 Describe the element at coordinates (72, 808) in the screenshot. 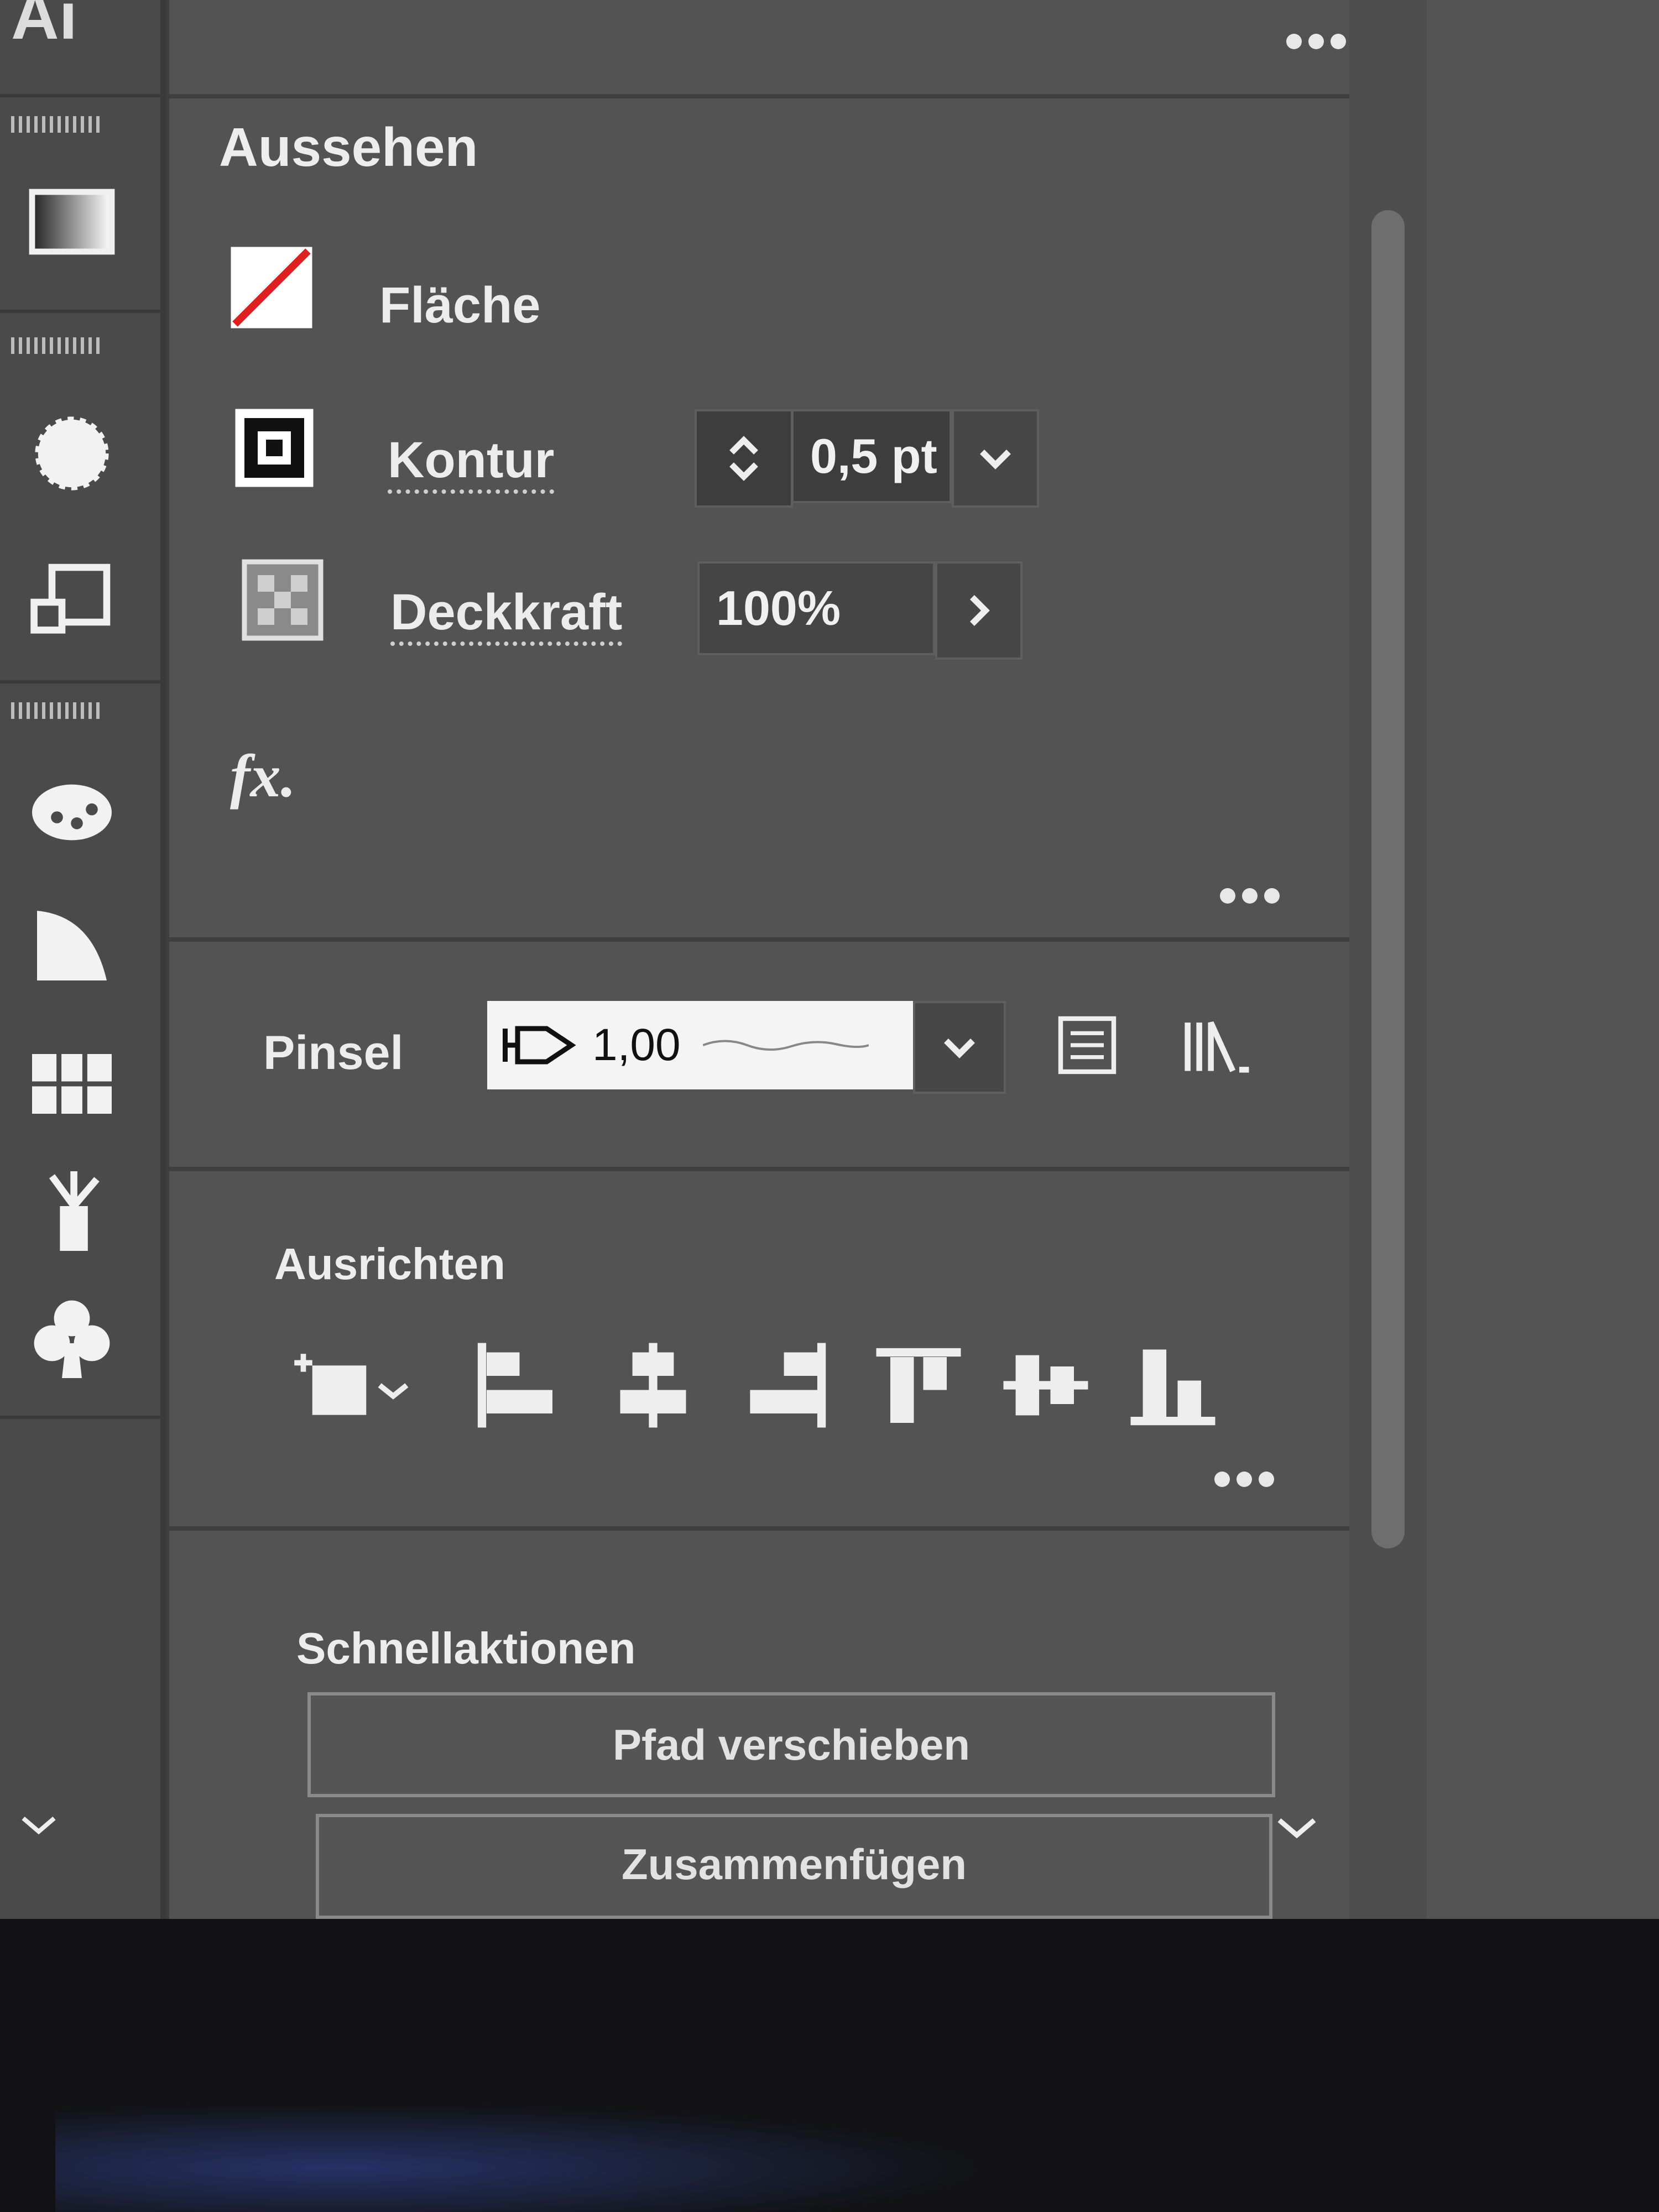

I see `live-paint-bucket-icon` at that location.